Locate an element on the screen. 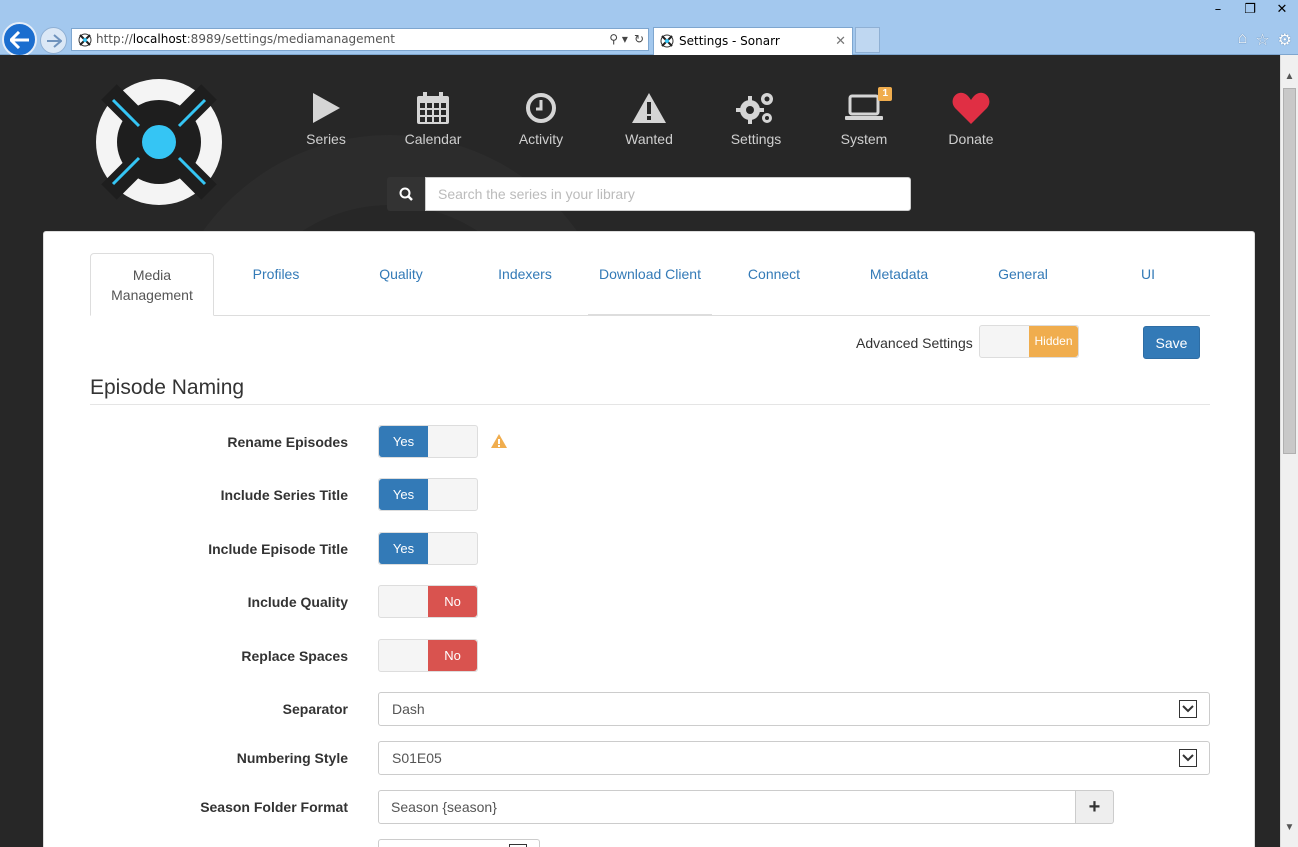 This screenshot has height=847, width=1298. tab-profiles: Profiles is located at coordinates (276, 284).